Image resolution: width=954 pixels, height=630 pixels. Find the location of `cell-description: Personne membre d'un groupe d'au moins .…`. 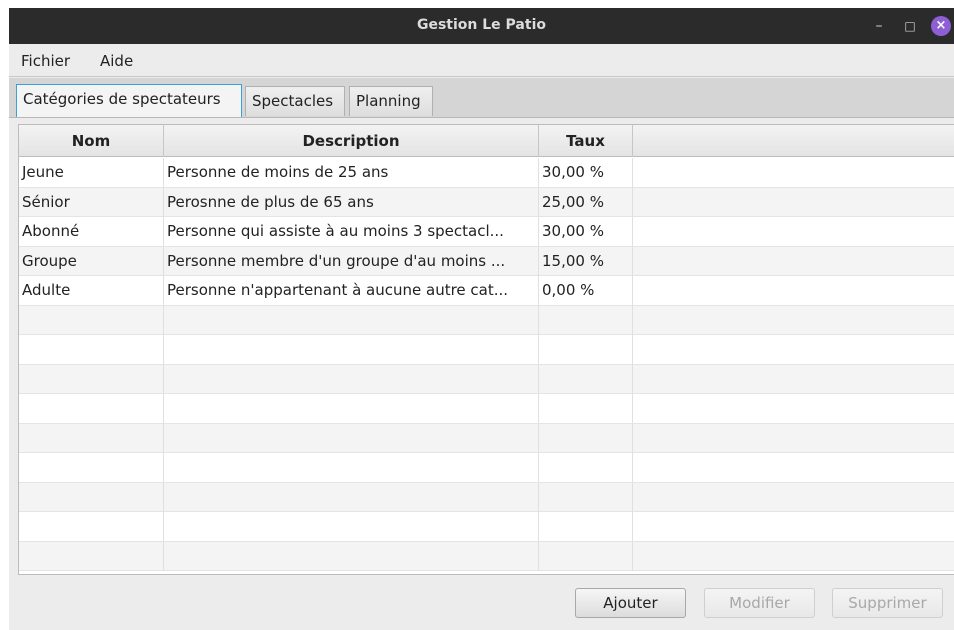

cell-description: Personne membre d'un groupe d'au moins .… is located at coordinates (351, 261).